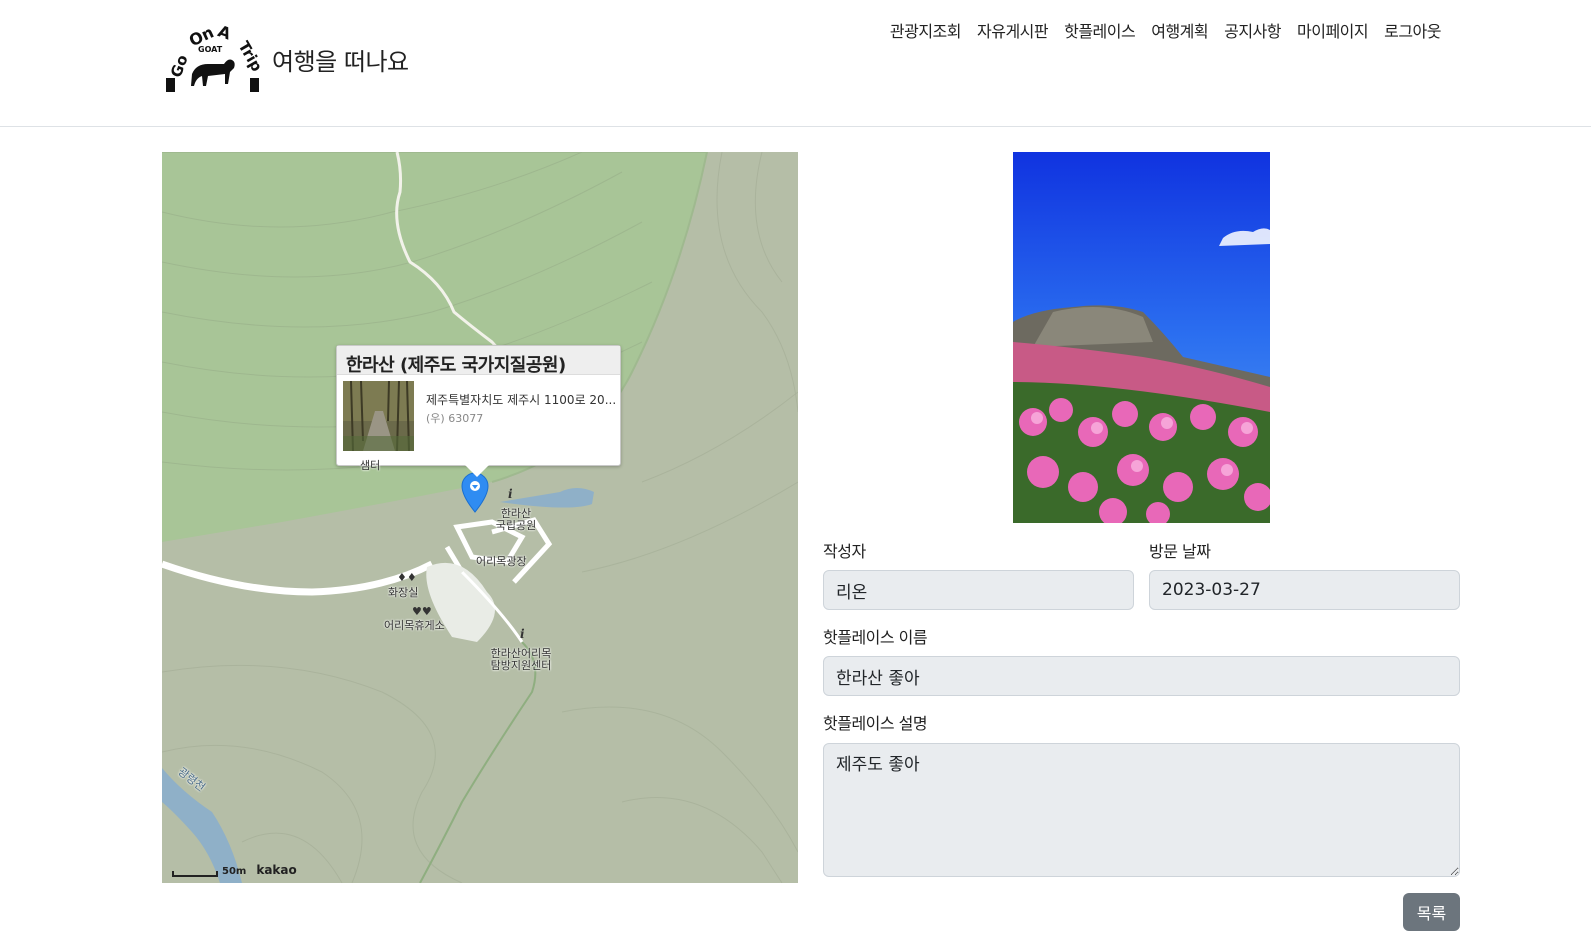 The width and height of the screenshot is (1591, 932). Describe the element at coordinates (340, 61) in the screenshot. I see `site-title: 여행을 떠나요` at that location.